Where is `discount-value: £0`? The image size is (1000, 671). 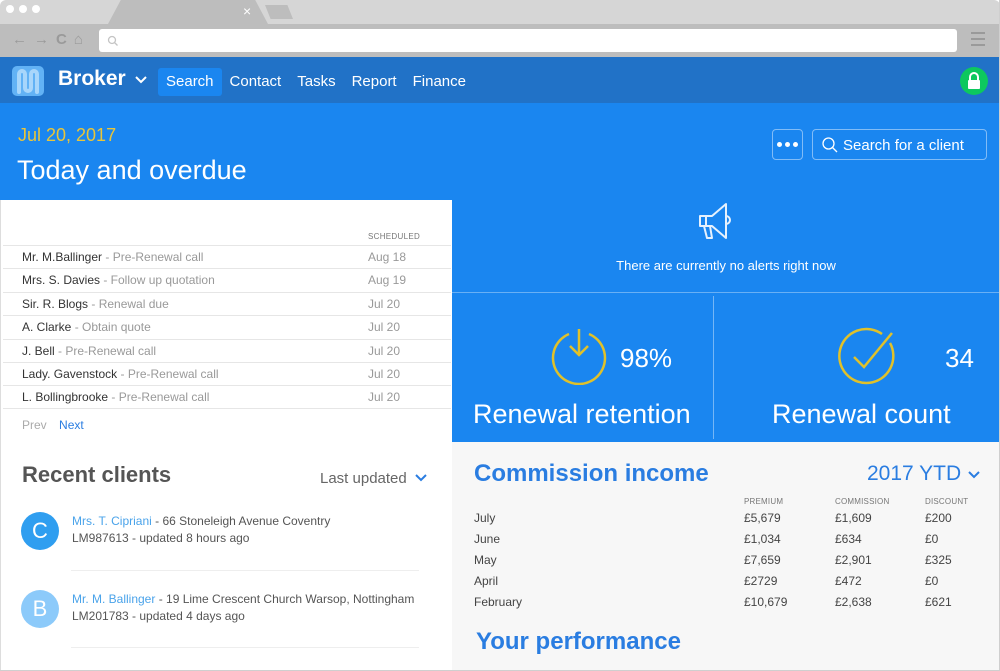 discount-value: £0 is located at coordinates (932, 539).